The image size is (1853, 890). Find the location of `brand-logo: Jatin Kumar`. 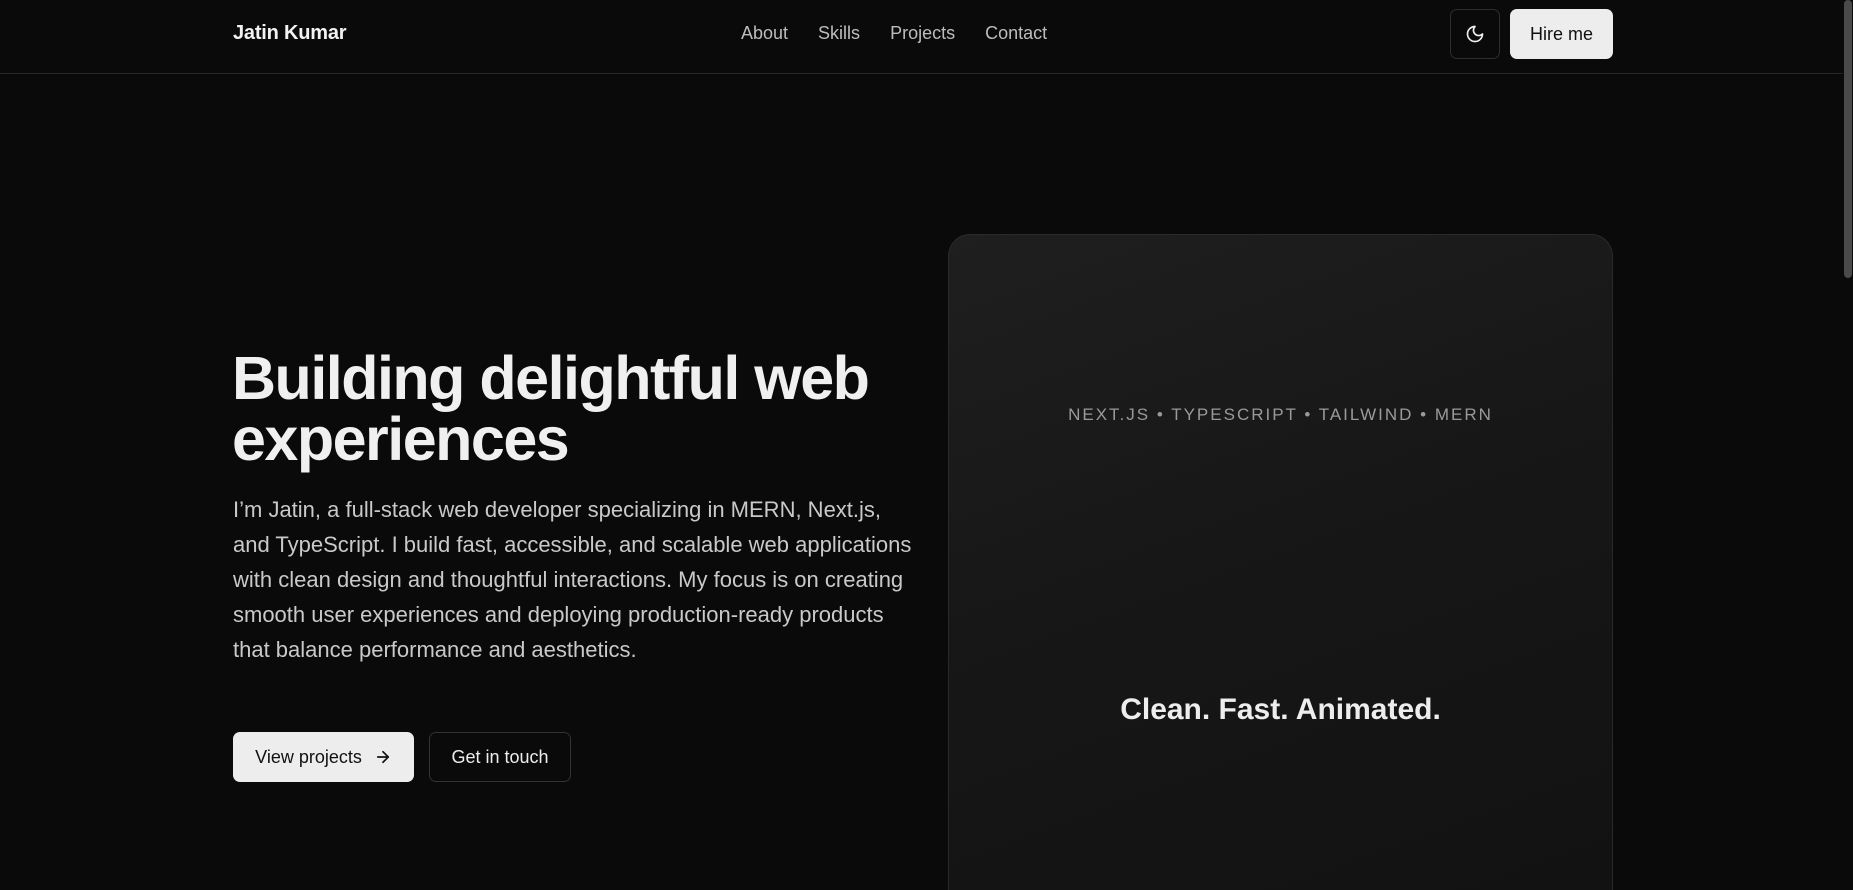

brand-logo: Jatin Kumar is located at coordinates (290, 33).